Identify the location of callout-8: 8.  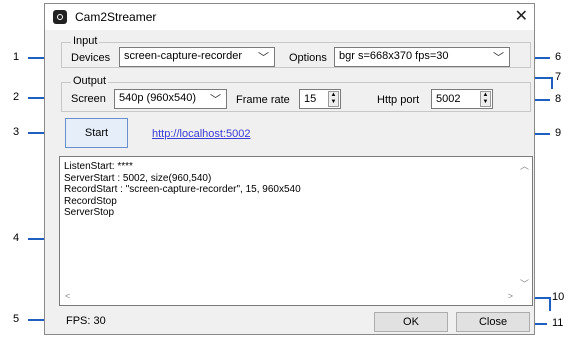
(558, 99).